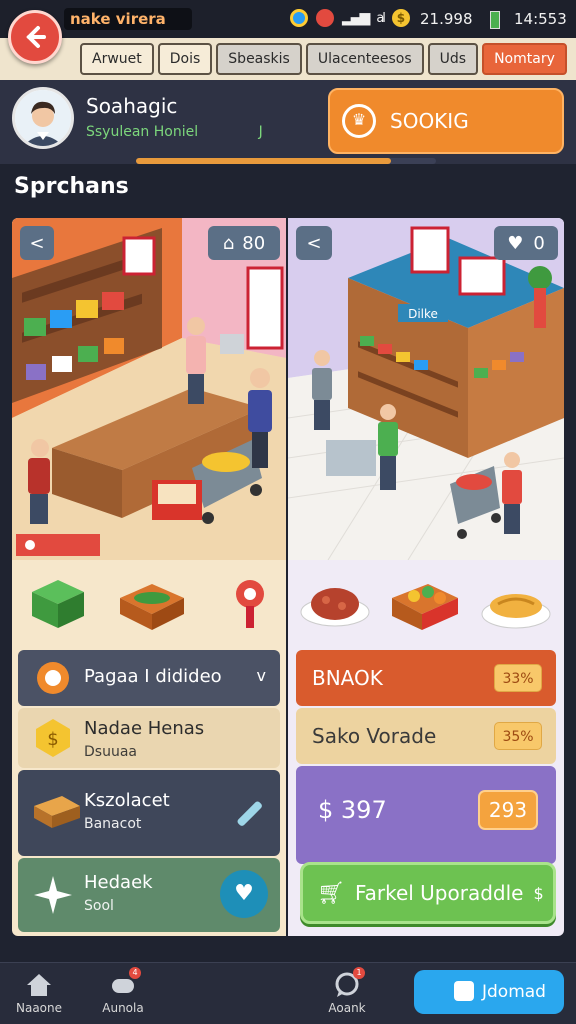 This screenshot has width=576, height=1024. What do you see at coordinates (38, 1008) in the screenshot?
I see `nav-label: Naaone` at bounding box center [38, 1008].